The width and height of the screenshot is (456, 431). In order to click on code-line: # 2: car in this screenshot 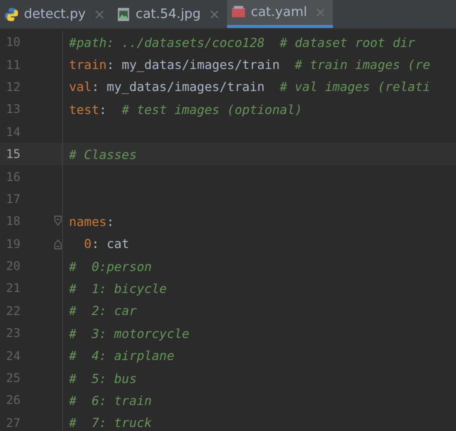, I will do `click(103, 310)`.